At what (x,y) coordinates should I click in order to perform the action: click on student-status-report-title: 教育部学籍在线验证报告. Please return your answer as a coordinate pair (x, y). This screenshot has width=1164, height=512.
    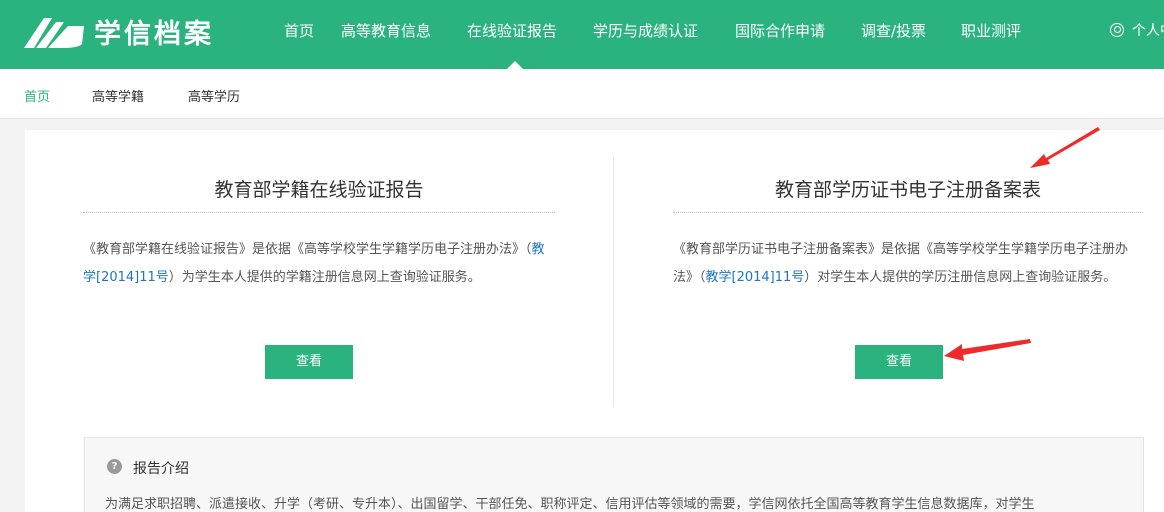
    Looking at the image, I should click on (319, 190).